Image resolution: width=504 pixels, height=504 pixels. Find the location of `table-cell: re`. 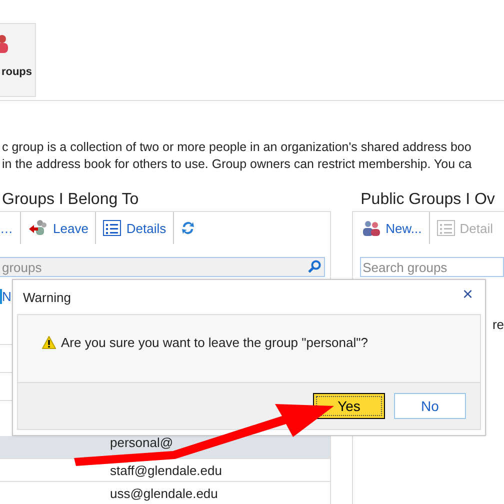

table-cell: re is located at coordinates (498, 324).